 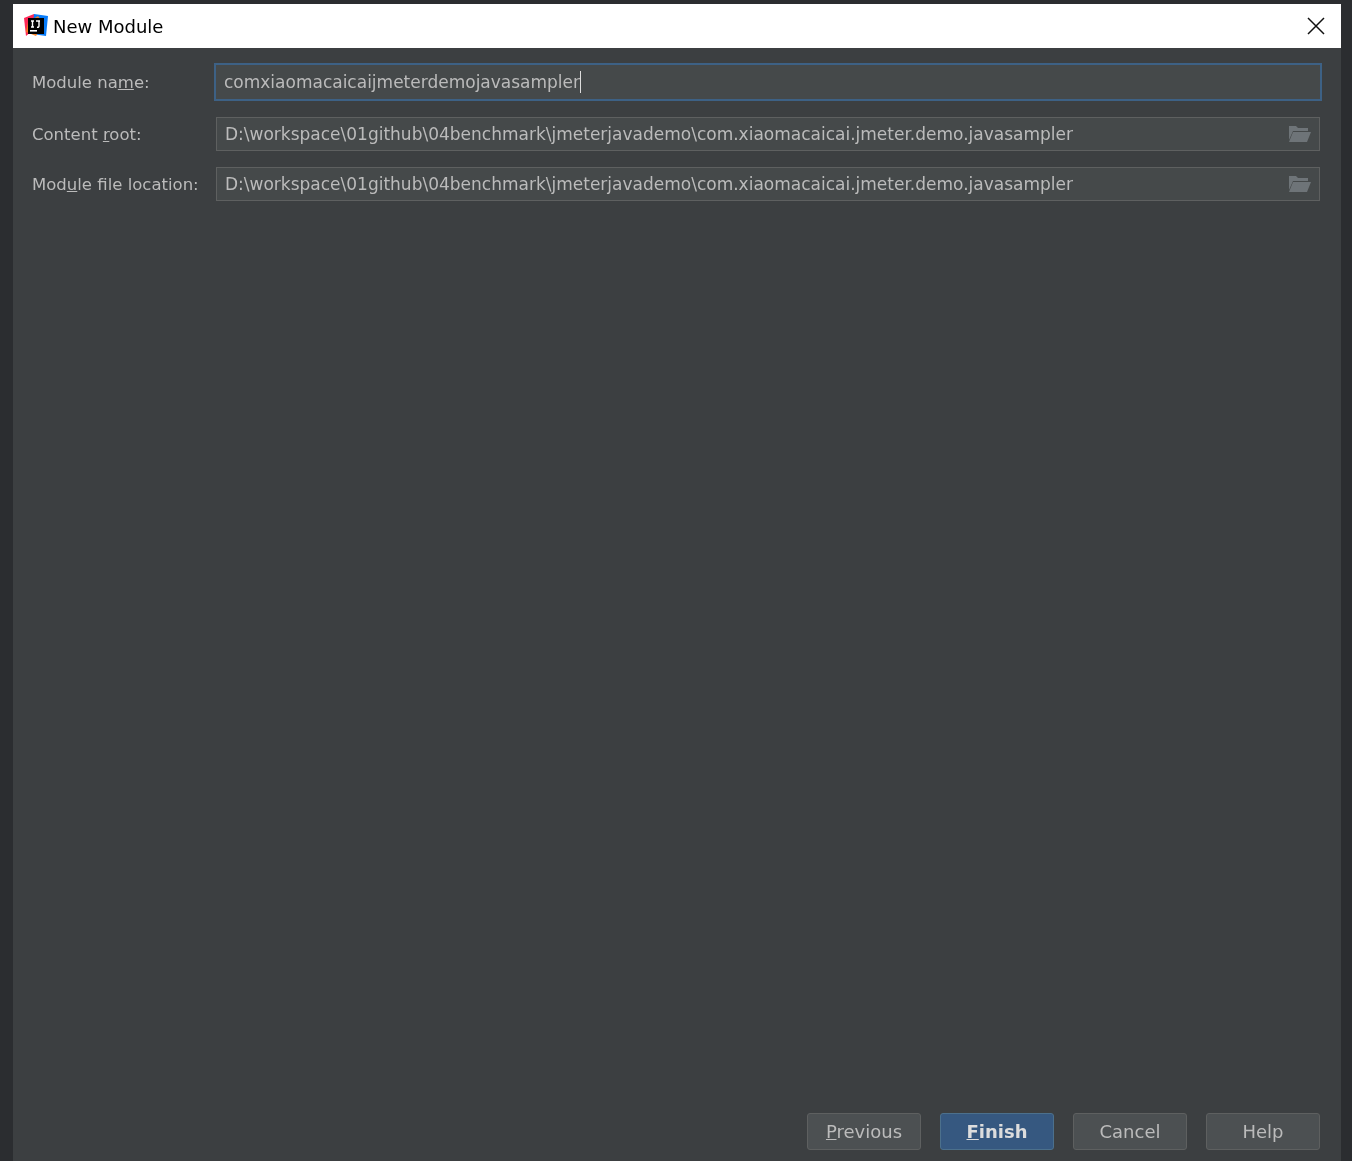 I want to click on field-label: Content root:, so click(x=87, y=134).